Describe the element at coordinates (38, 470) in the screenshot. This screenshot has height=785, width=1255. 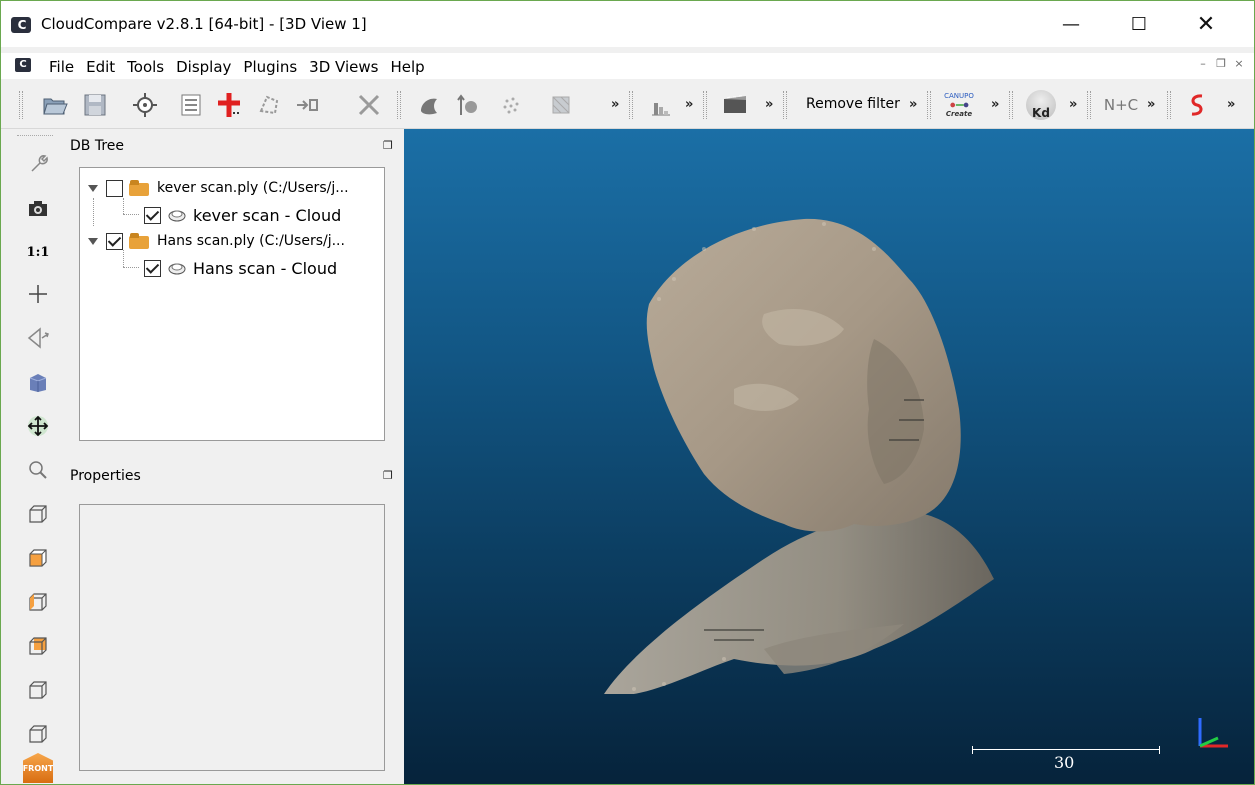
I see `zoom-icon` at that location.